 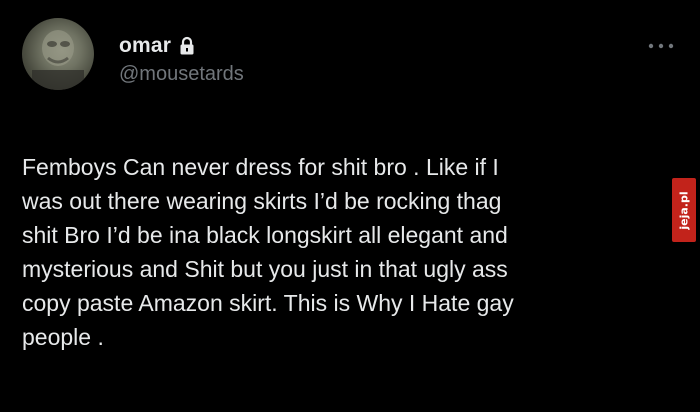 What do you see at coordinates (187, 46) in the screenshot?
I see `lock-icon` at bounding box center [187, 46].